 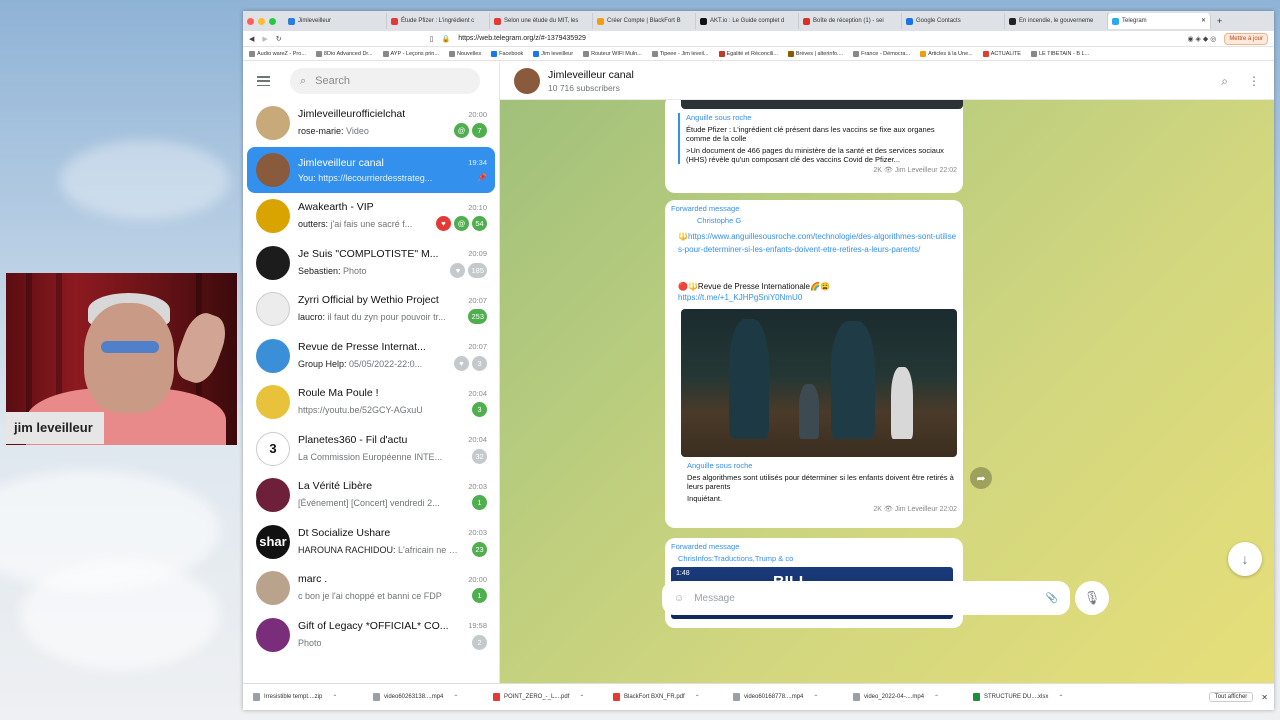 What do you see at coordinates (385, 81) in the screenshot?
I see `search-input: ⌕ Search` at bounding box center [385, 81].